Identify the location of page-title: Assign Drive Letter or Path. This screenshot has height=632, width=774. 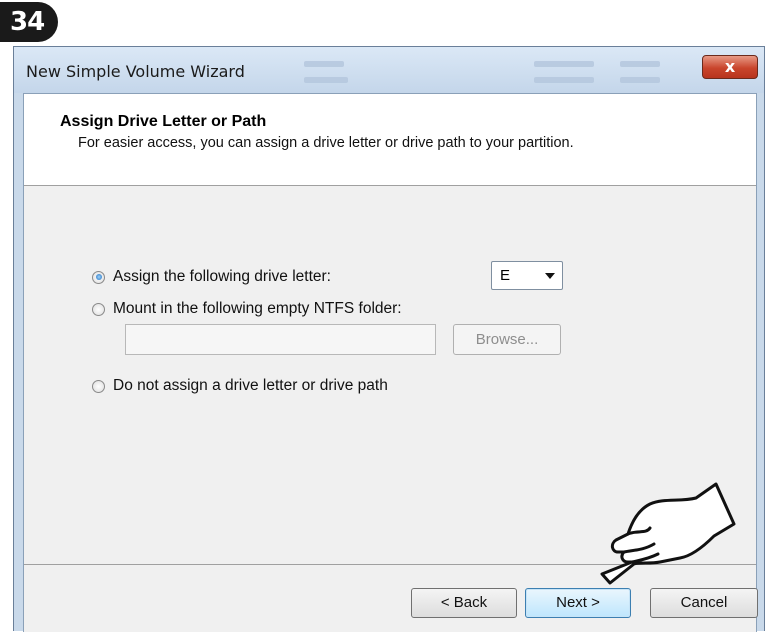
(163, 121).